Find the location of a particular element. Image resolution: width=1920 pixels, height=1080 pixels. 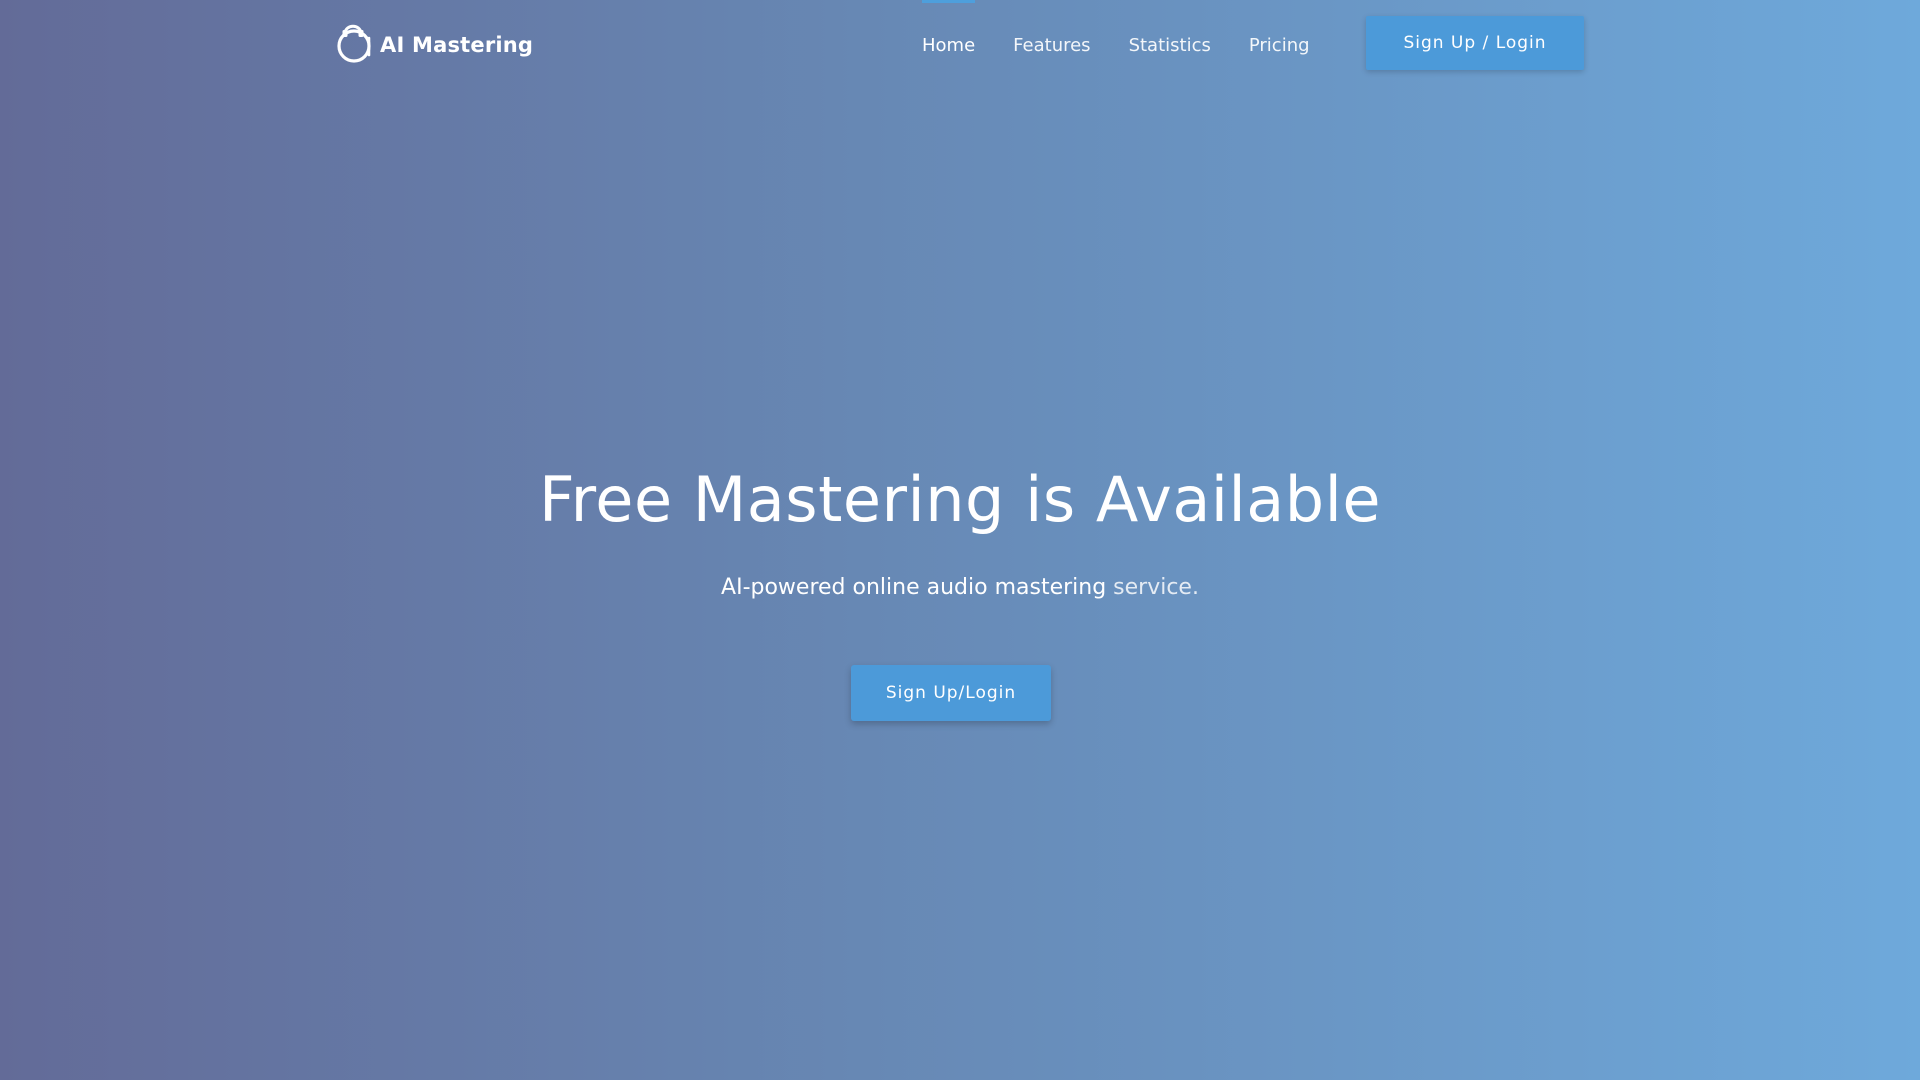

header-signup-login-button: Sign Up / Login is located at coordinates (1475, 43).